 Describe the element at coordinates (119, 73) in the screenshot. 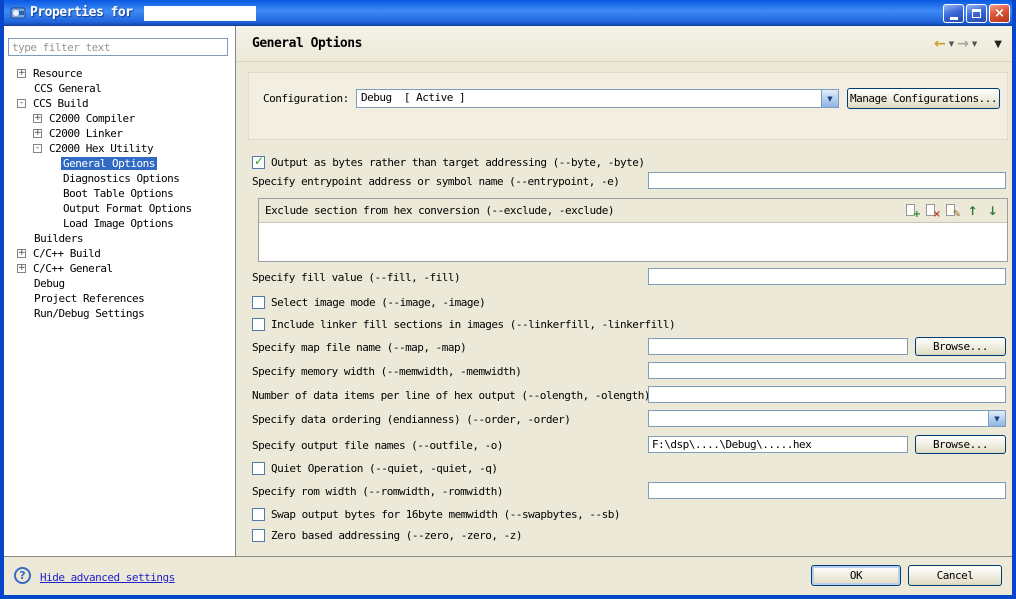

I see `tree-item-resource: + Resource` at that location.